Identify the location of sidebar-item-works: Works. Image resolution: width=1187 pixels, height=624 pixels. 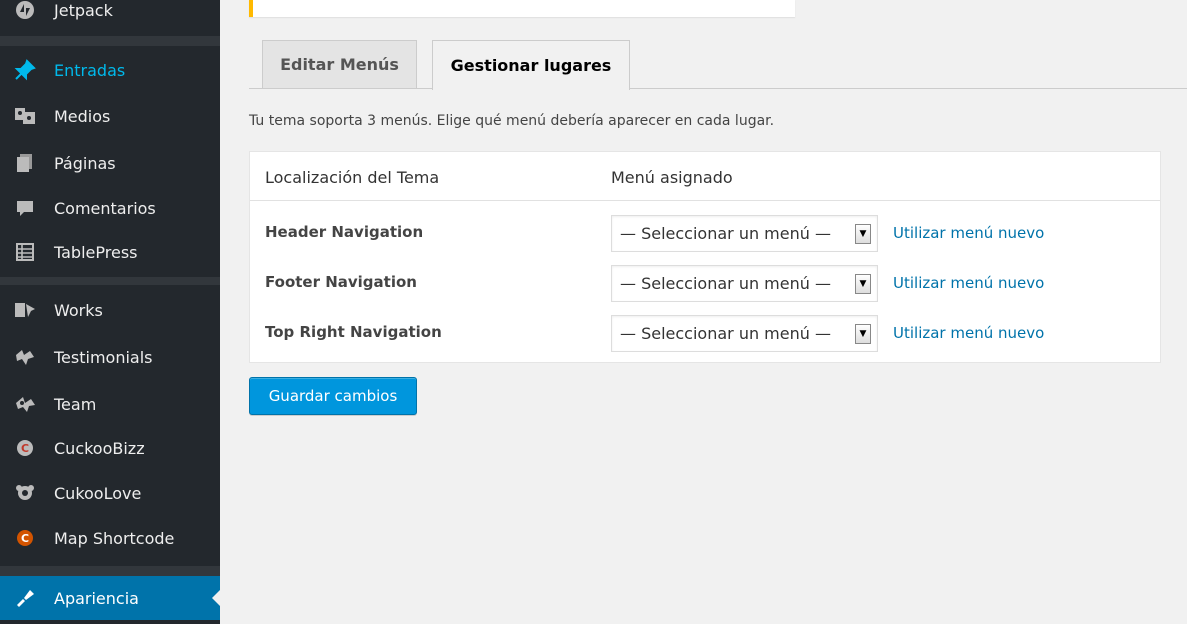
(114, 310).